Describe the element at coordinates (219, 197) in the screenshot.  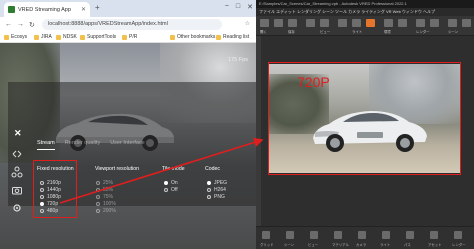
I see `radio-label: PNG` at that location.